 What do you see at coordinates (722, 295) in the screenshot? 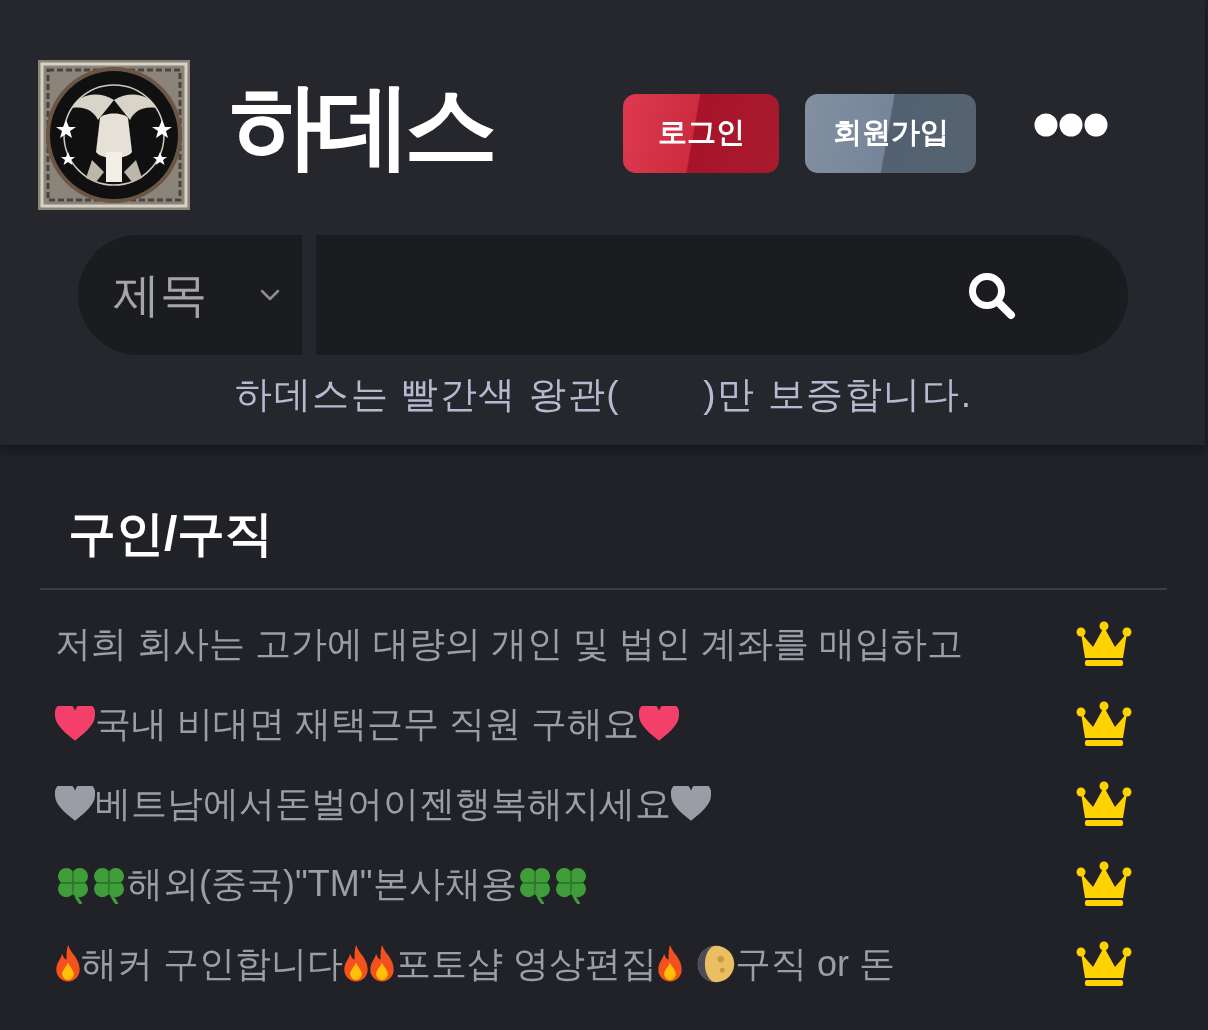
I see `search-field` at bounding box center [722, 295].